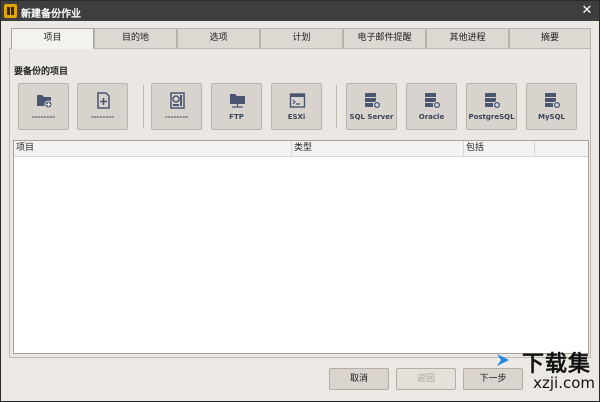  Describe the element at coordinates (433, 101) in the screenshot. I see `oracle-icon` at that location.